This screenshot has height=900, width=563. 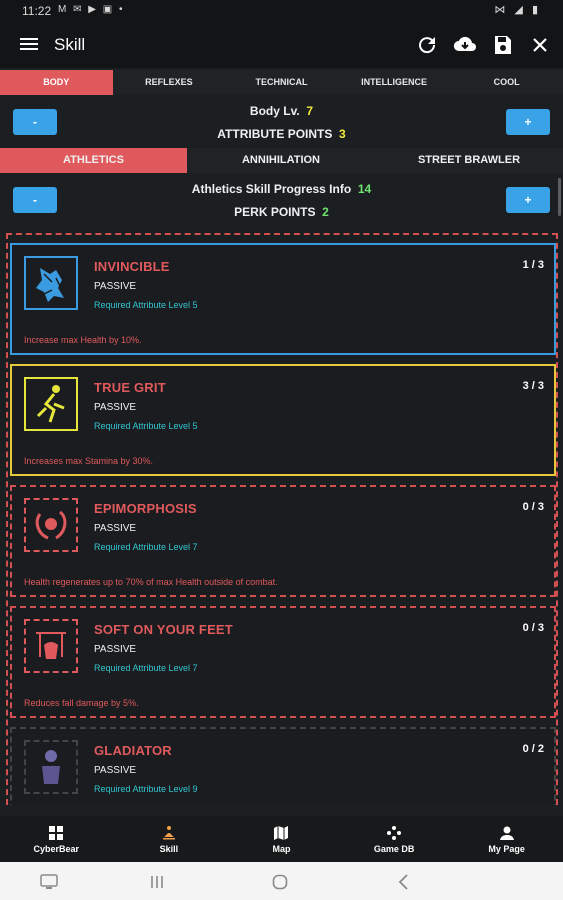 I want to click on nav-label: Map, so click(x=281, y=849).